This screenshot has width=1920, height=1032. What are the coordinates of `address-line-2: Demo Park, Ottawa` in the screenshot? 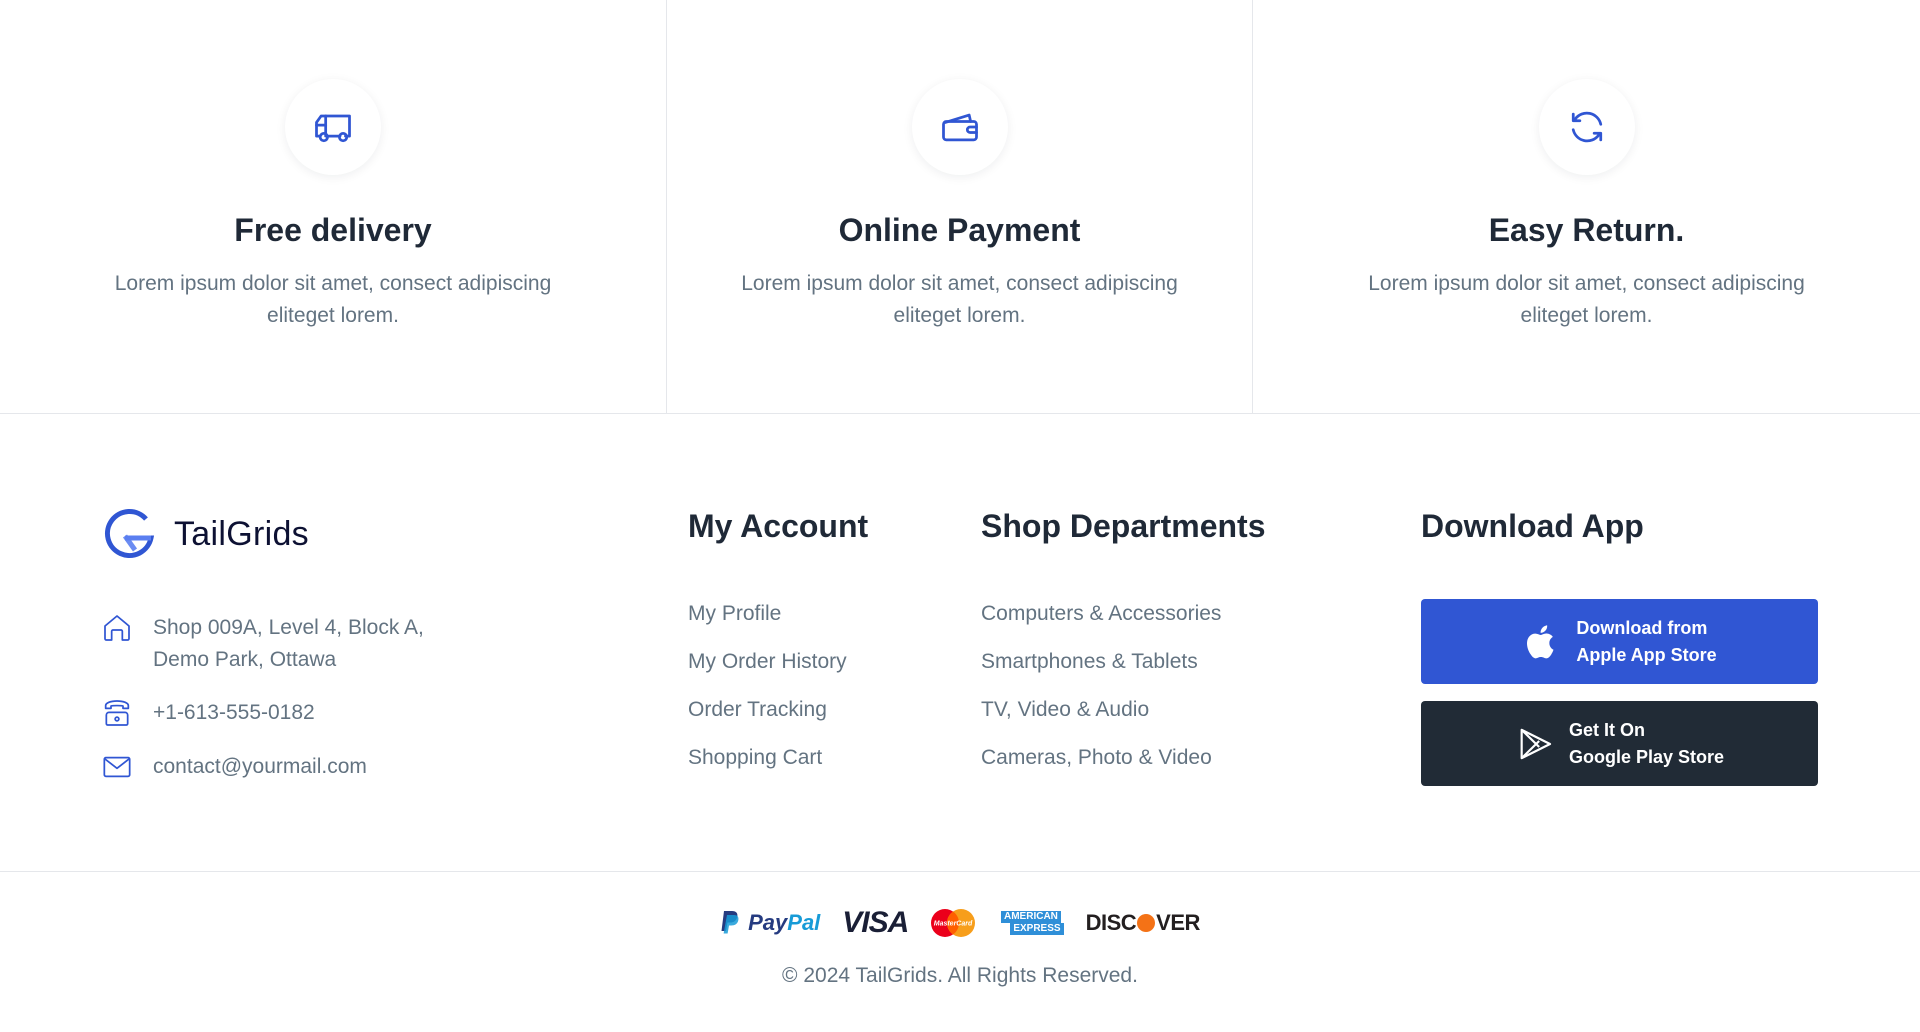 It's located at (245, 659).